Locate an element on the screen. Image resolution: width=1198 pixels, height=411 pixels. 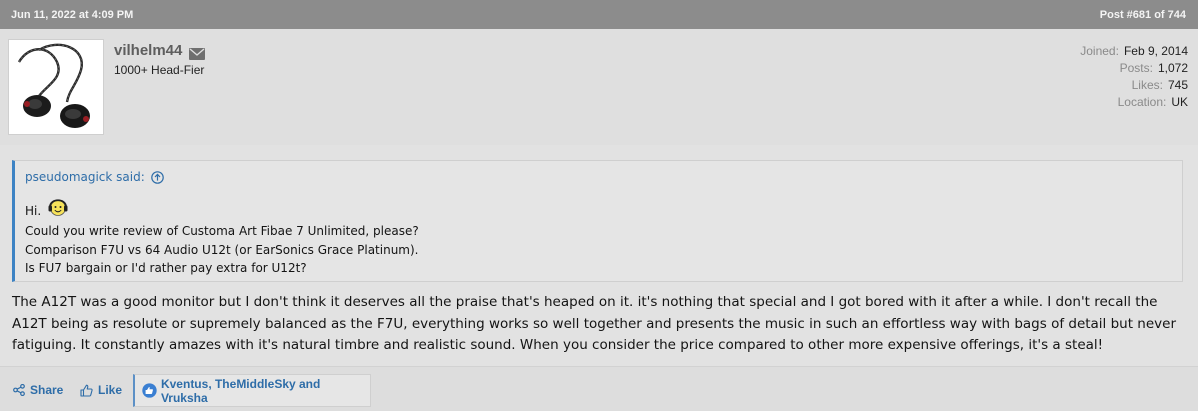
post-number: Post #681 of 744 is located at coordinates (1143, 15).